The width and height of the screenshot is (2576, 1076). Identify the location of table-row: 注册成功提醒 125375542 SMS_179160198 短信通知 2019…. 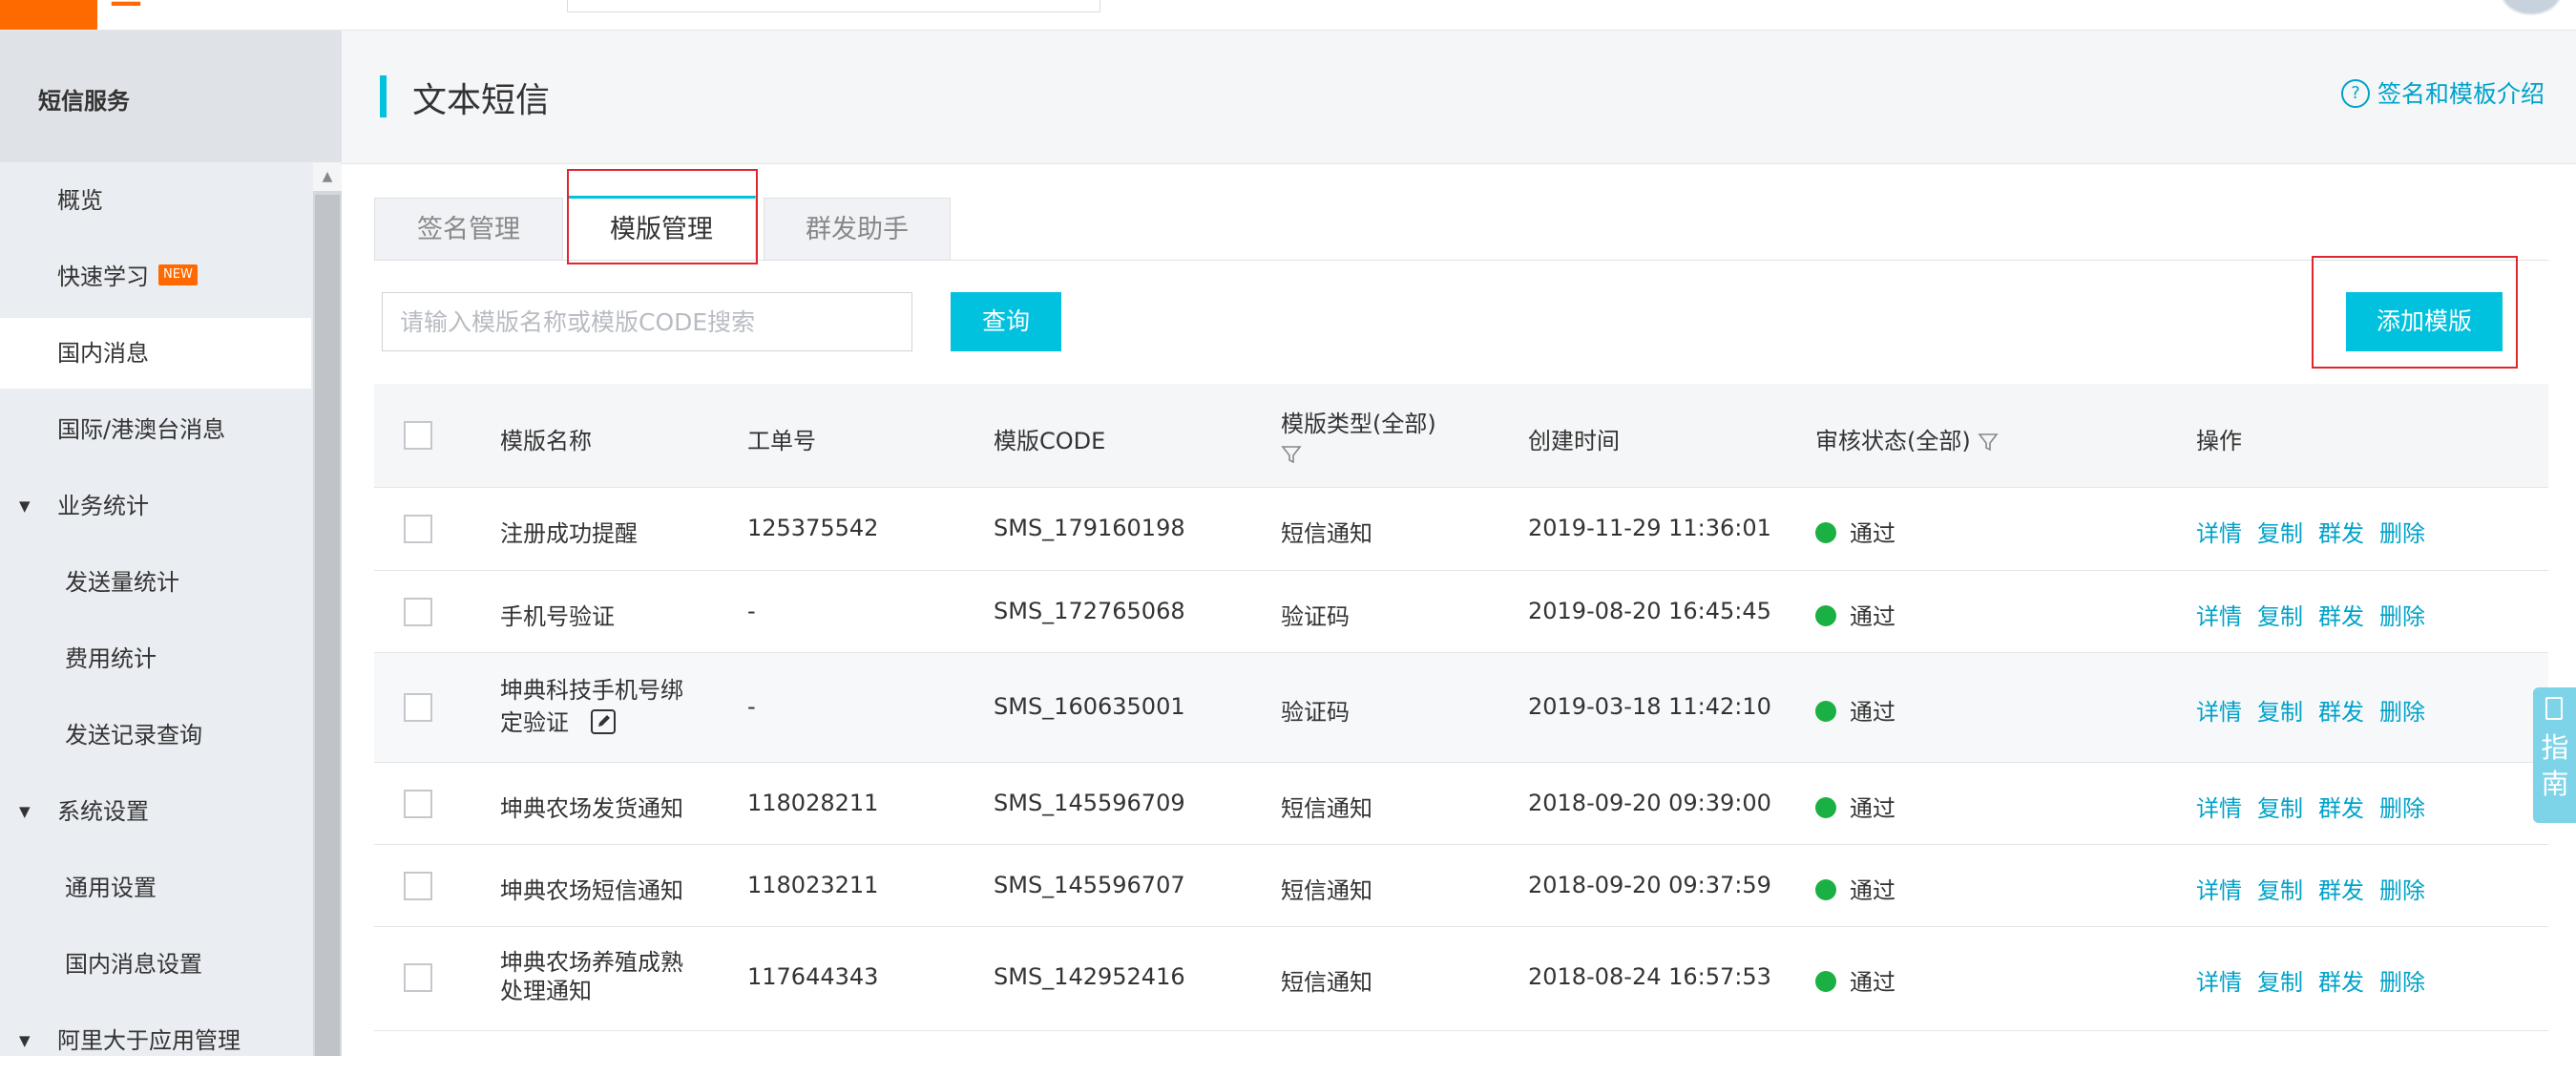
(1461, 530).